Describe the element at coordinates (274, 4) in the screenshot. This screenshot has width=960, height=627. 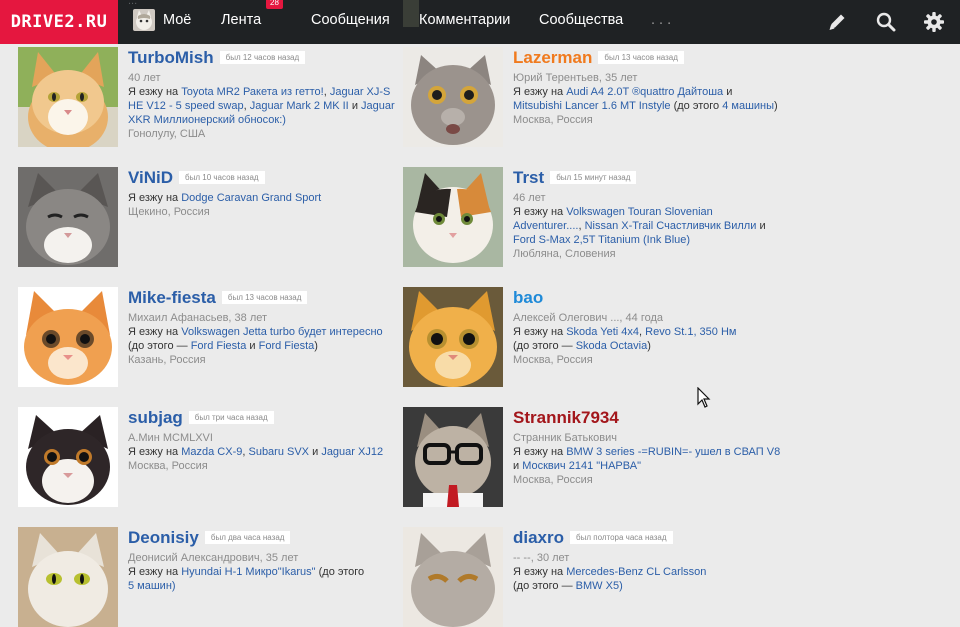
I see `lenta-count-badge: 28` at that location.